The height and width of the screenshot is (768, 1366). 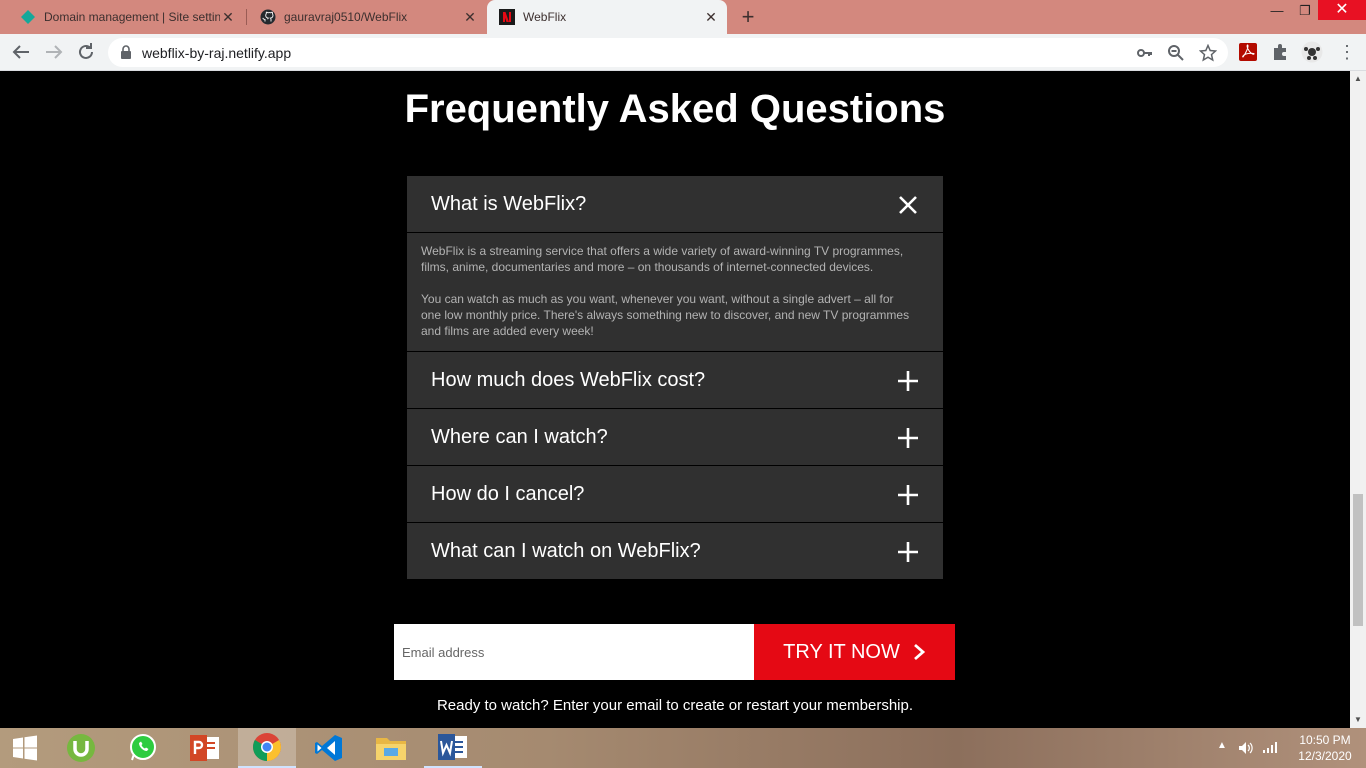 What do you see at coordinates (841, 651) in the screenshot?
I see `try-it-now-label: TRY IT NOW` at bounding box center [841, 651].